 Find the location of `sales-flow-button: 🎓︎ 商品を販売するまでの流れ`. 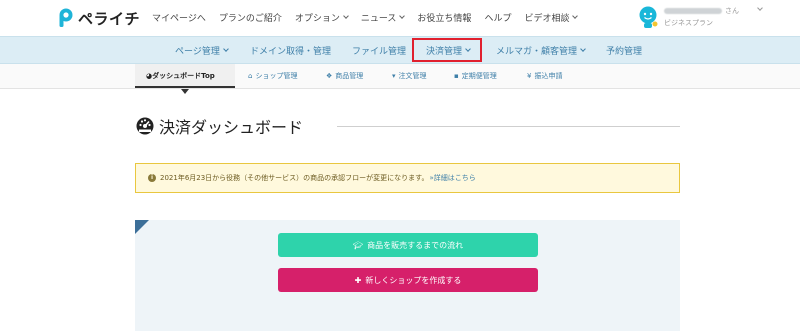

sales-flow-button: 🎓︎ 商品を販売するまでの流れ is located at coordinates (408, 245).